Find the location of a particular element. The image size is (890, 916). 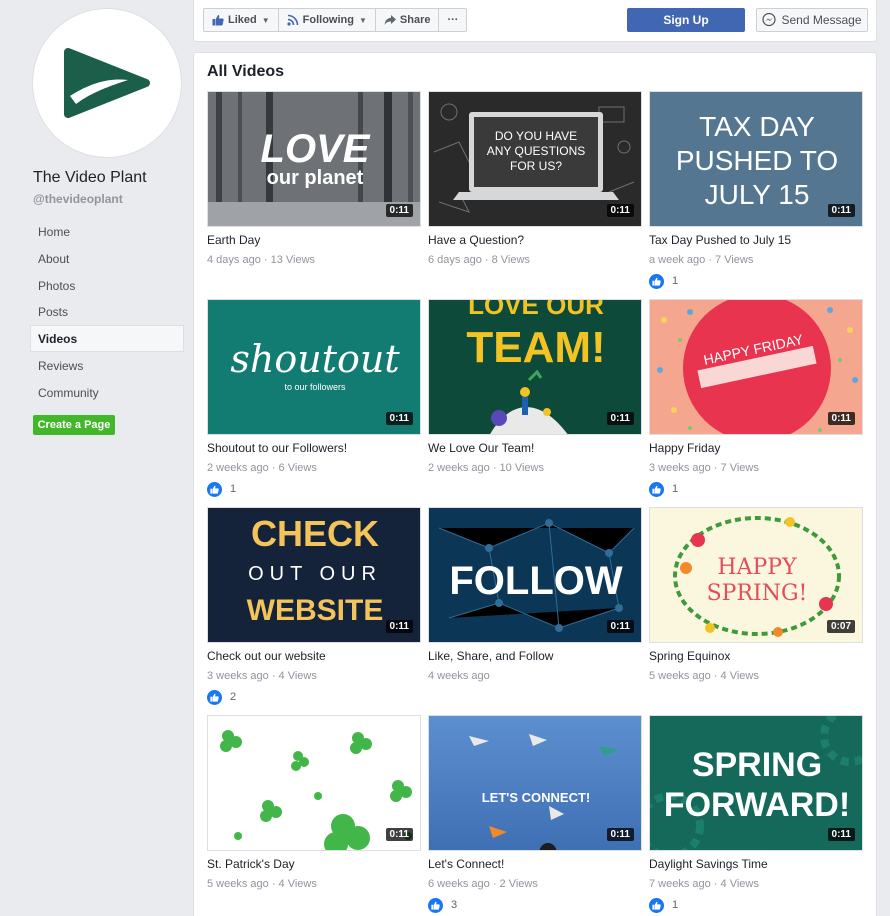

sidebar-item-about: About is located at coordinates (107, 258).